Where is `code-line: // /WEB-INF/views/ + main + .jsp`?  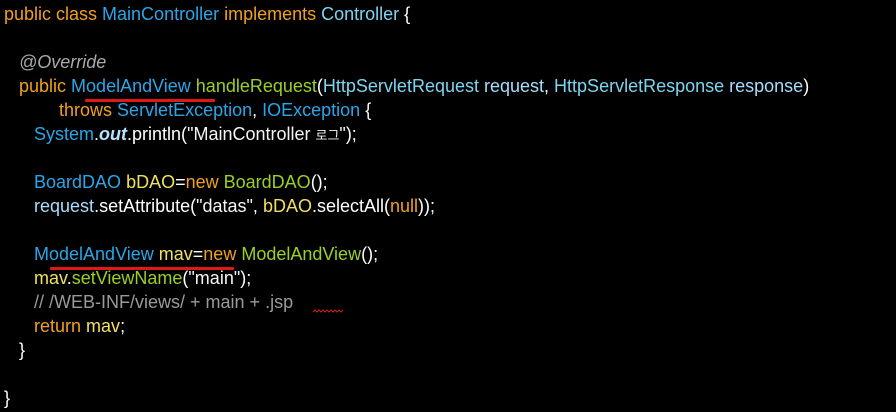
code-line: // /WEB-INF/views/ + main + .jsp is located at coordinates (148, 302).